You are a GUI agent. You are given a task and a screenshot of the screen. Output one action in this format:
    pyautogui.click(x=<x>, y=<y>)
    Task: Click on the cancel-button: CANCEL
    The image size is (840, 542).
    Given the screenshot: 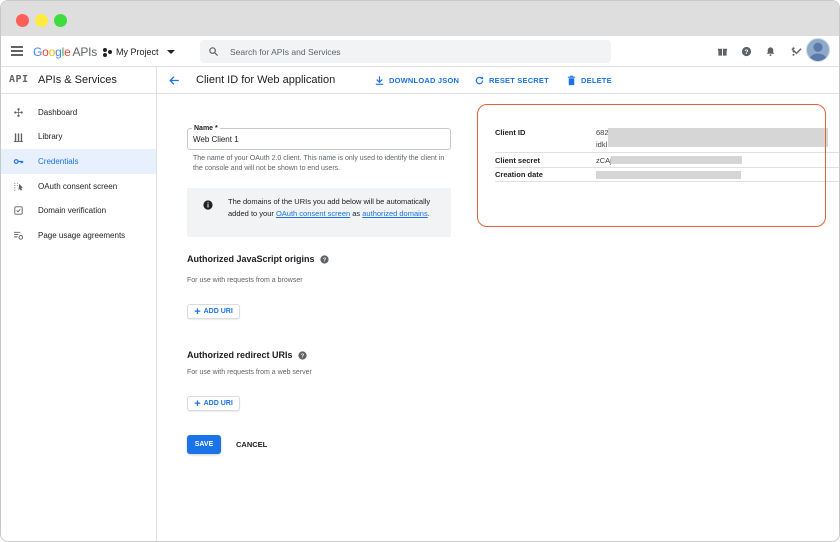 What is the action you would take?
    pyautogui.click(x=251, y=444)
    